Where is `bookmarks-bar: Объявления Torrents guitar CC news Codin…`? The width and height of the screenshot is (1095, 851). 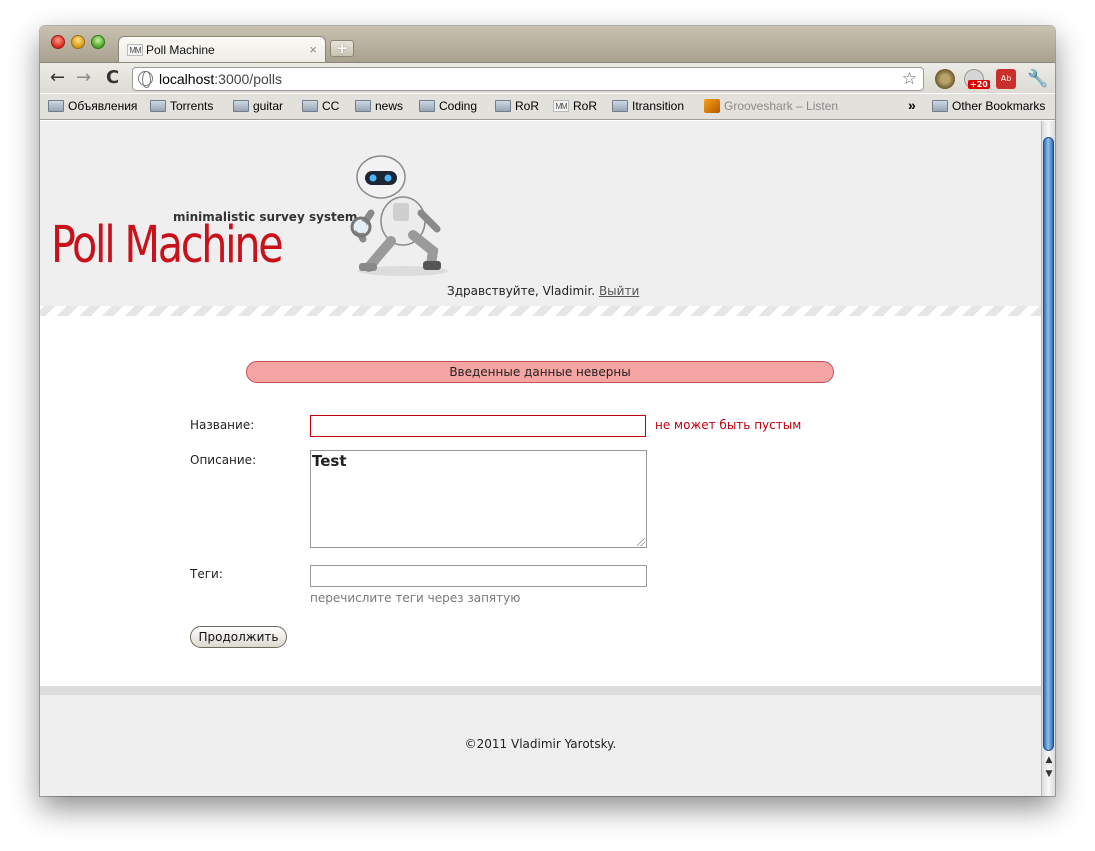
bookmarks-bar: Объявления Torrents guitar CC news Codin… is located at coordinates (547, 107).